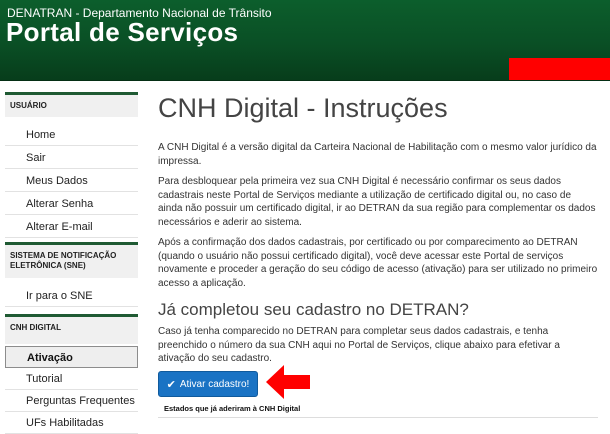 The image size is (610, 434). Describe the element at coordinates (71, 135) in the screenshot. I see `sidebar-item-home: Home` at that location.